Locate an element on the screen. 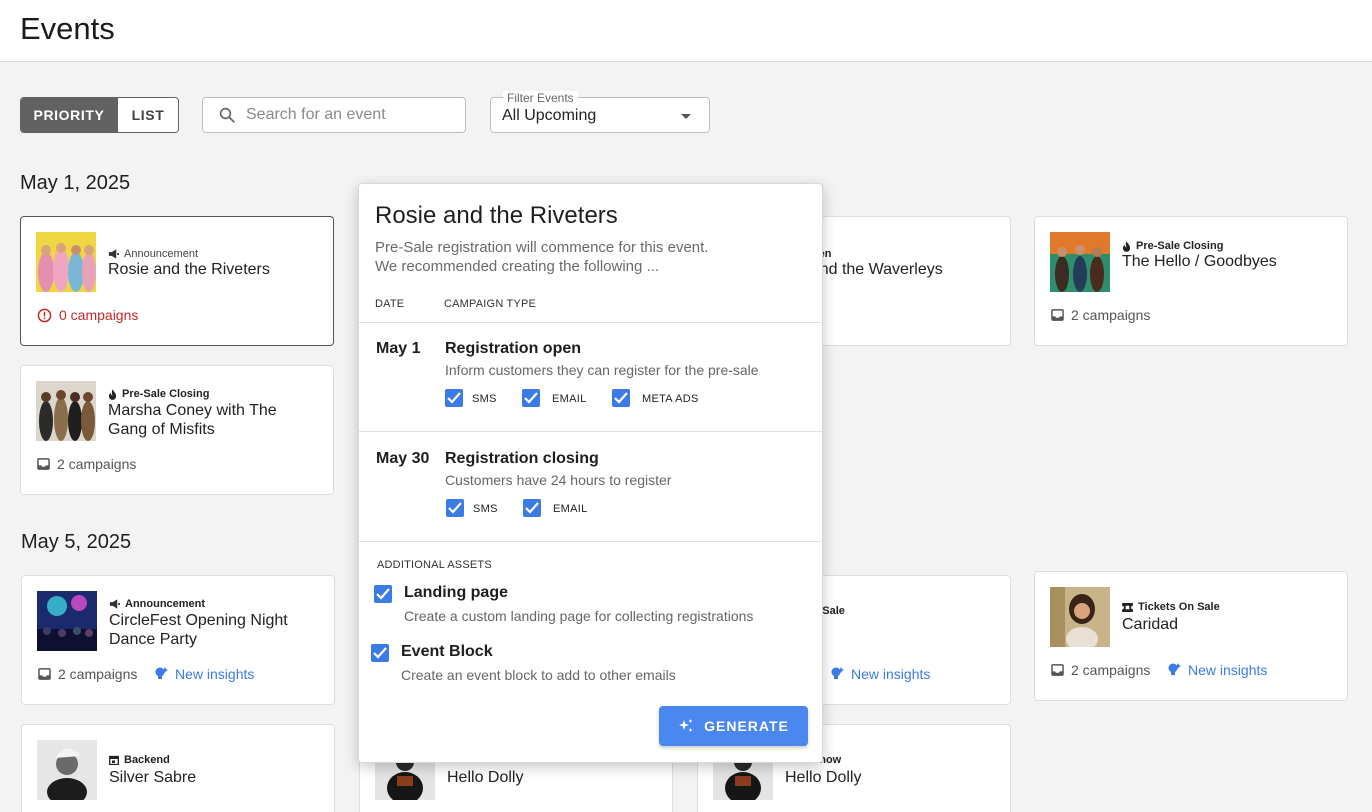 The height and width of the screenshot is (812, 1372). priority-view-button: PRIORITY is located at coordinates (69, 115).